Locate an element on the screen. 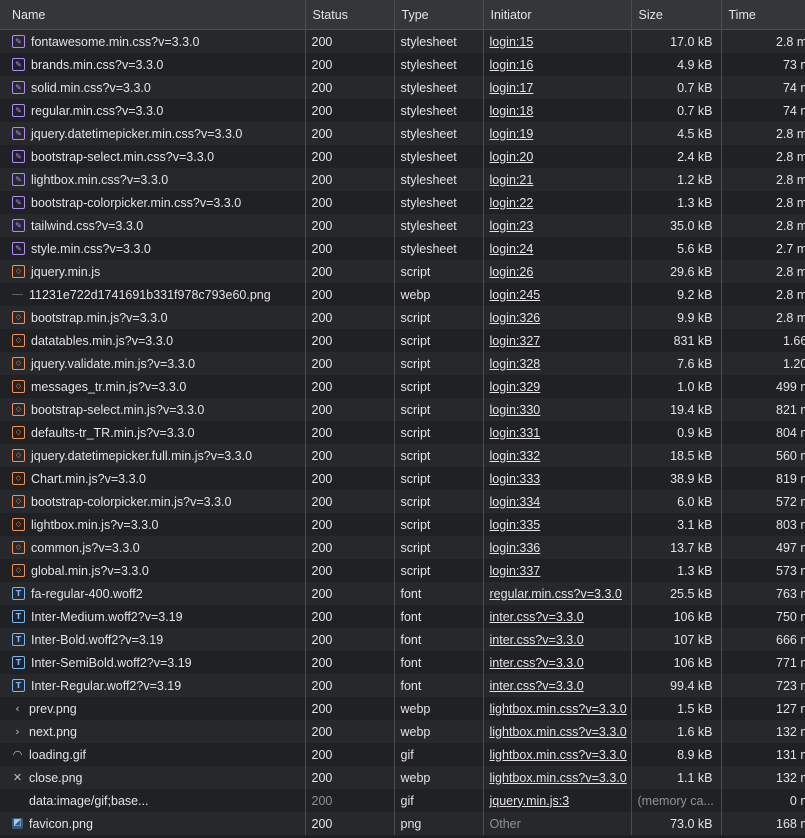  request-initiator-link: login:335 is located at coordinates (515, 525).